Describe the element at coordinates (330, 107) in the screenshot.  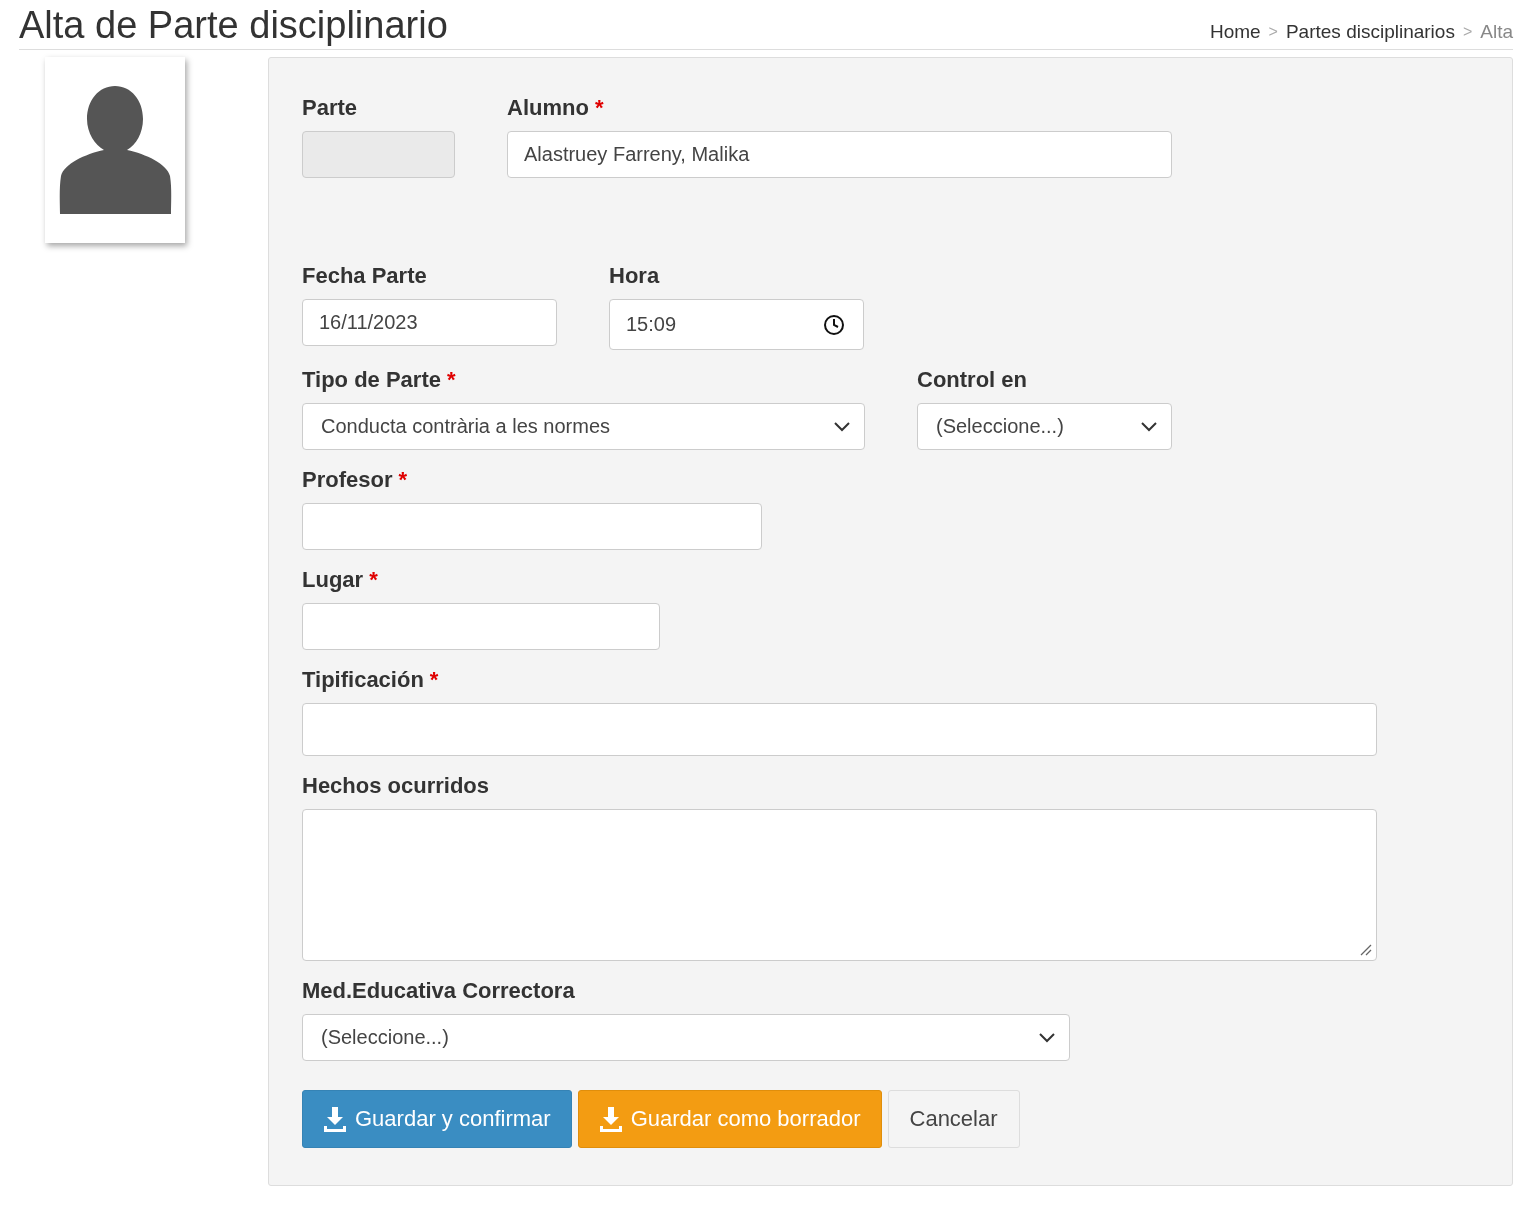
I see `field-label: Parte` at that location.